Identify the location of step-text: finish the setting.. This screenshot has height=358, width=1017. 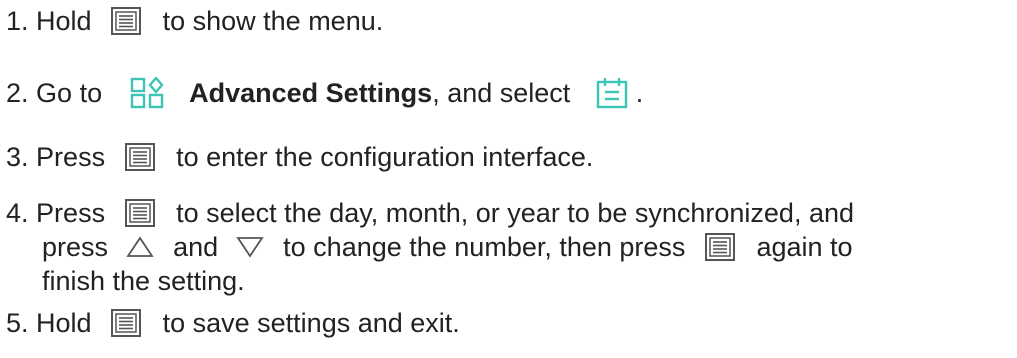
(143, 281).